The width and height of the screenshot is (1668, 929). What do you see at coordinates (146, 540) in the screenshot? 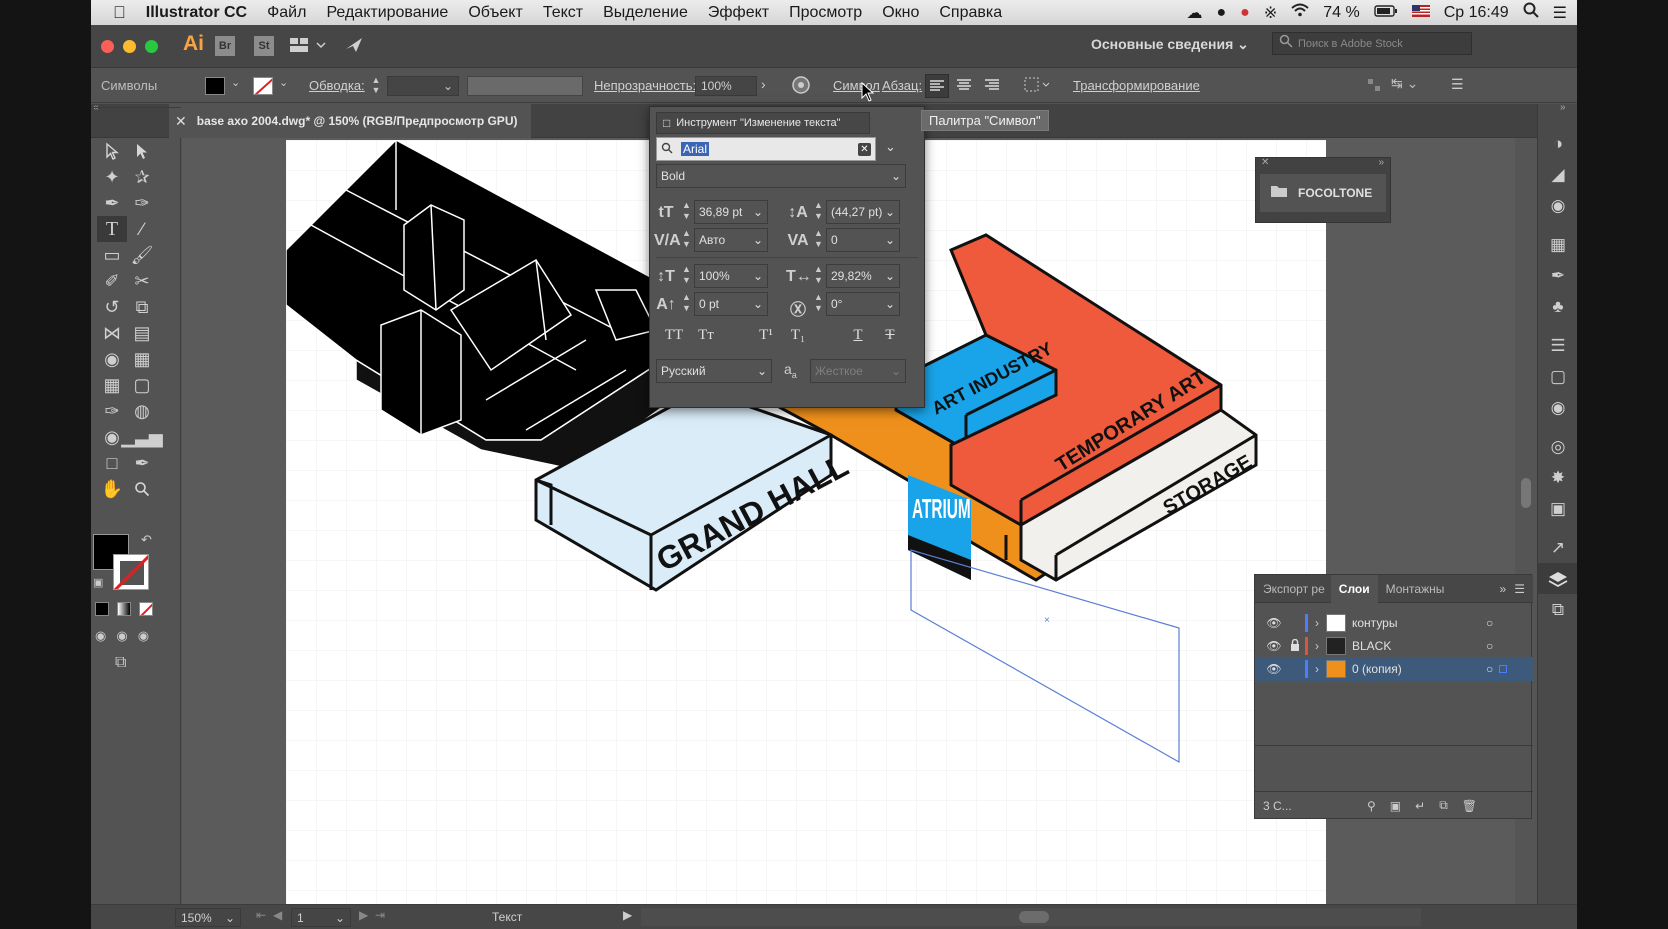
I see `swap-fill-stroke-icon: ↶` at bounding box center [146, 540].